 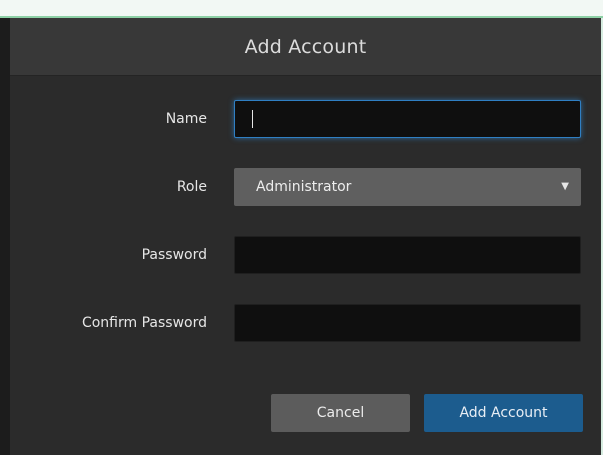 I want to click on name-row: Name, so click(x=305, y=119).